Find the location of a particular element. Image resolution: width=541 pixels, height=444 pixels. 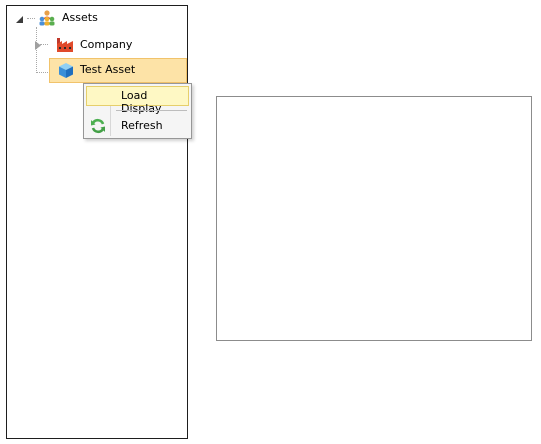

menu-item-label: Refresh is located at coordinates (142, 125).